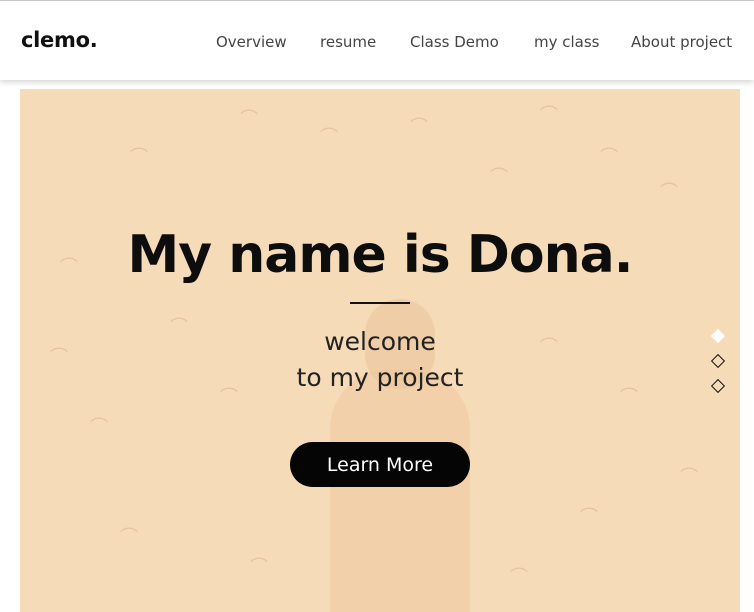 This screenshot has width=754, height=612. Describe the element at coordinates (454, 42) in the screenshot. I see `nav-link-class-demo: Class Demo` at that location.